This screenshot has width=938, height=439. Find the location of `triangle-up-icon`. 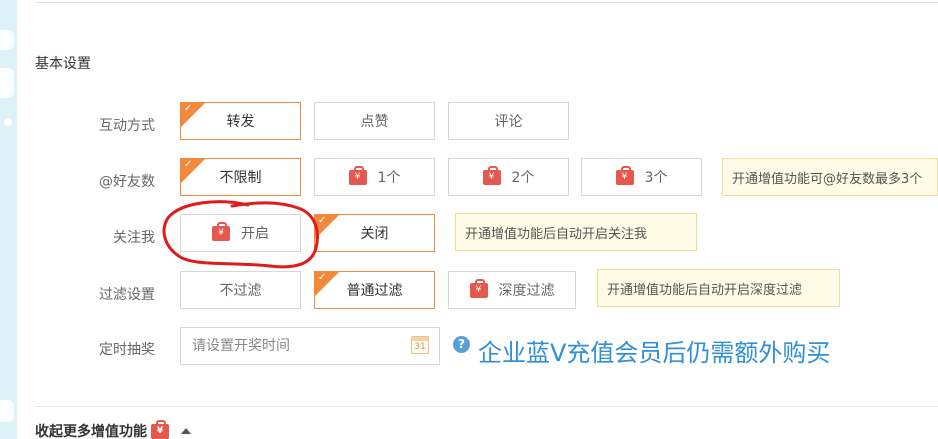

triangle-up-icon is located at coordinates (186, 431).